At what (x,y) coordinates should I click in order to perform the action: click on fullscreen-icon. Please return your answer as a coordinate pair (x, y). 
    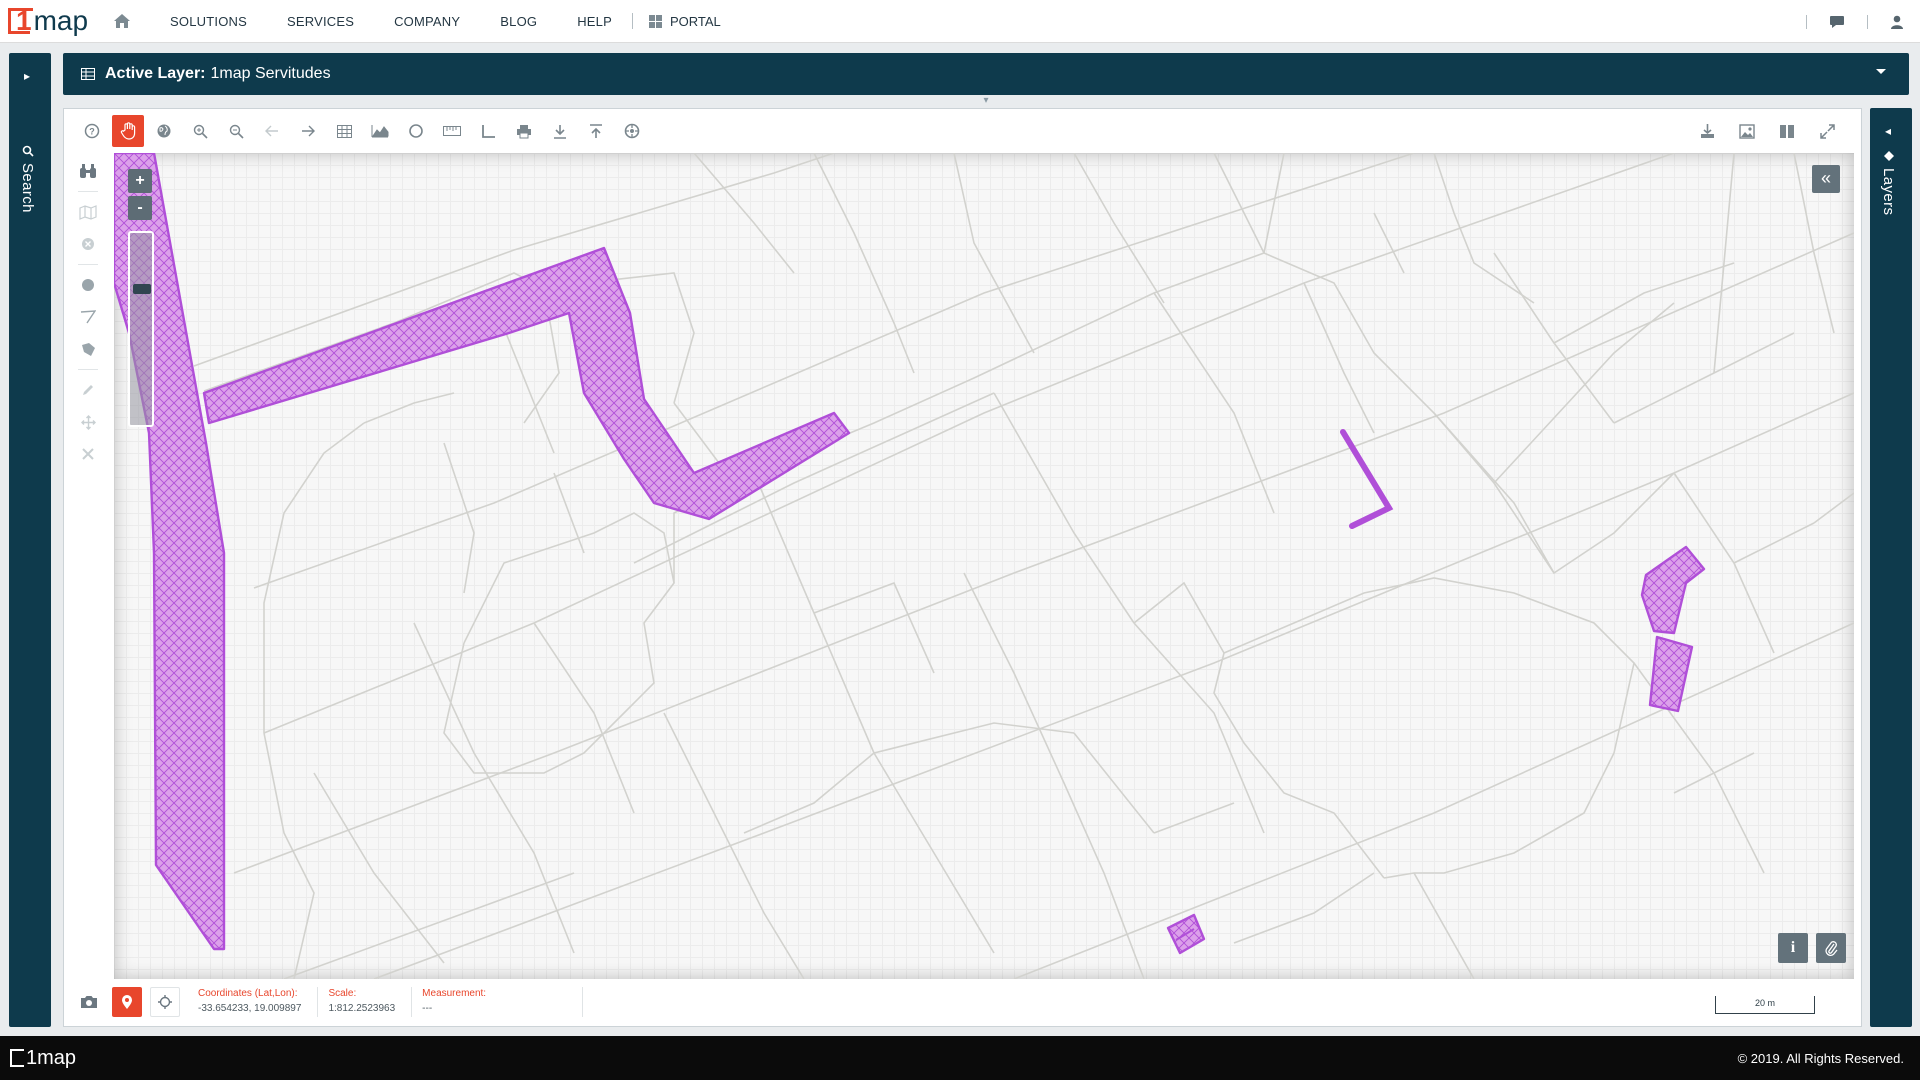
    Looking at the image, I should click on (1827, 131).